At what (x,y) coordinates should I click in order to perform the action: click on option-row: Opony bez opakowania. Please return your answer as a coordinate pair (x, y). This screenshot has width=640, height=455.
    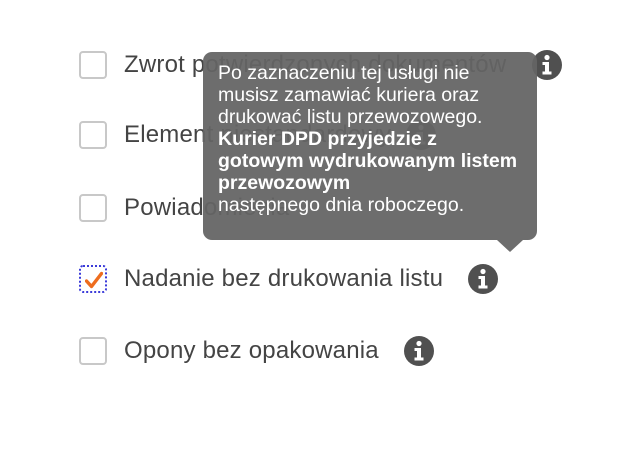
    Looking at the image, I should click on (257, 351).